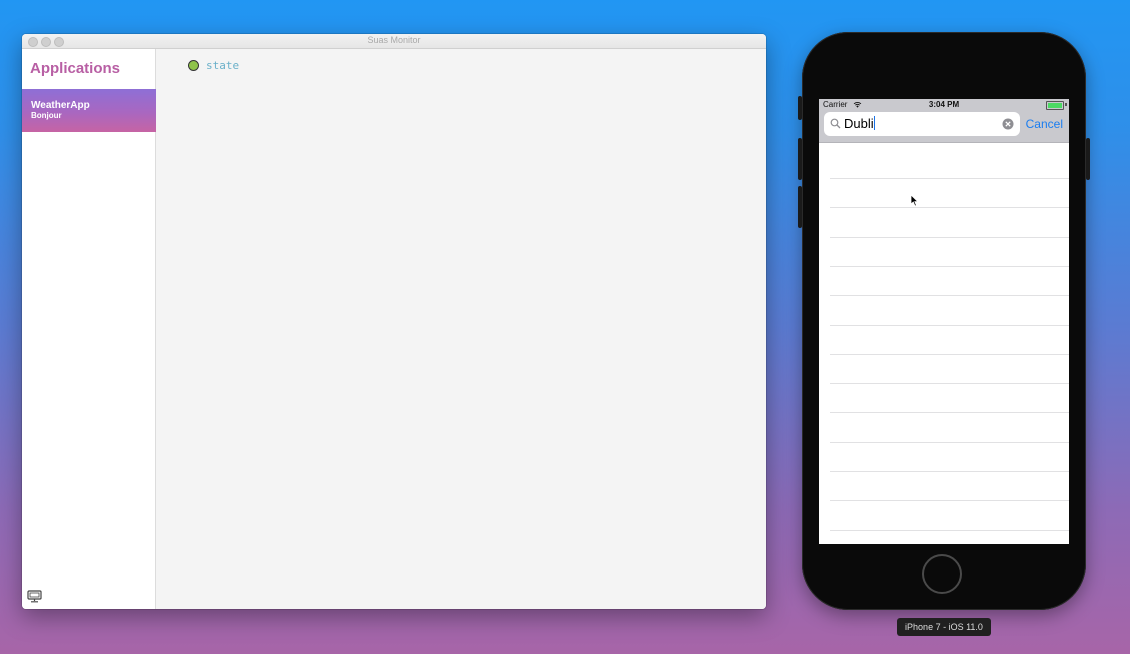  Describe the element at coordinates (1066, 104) in the screenshot. I see `battery-cap` at that location.